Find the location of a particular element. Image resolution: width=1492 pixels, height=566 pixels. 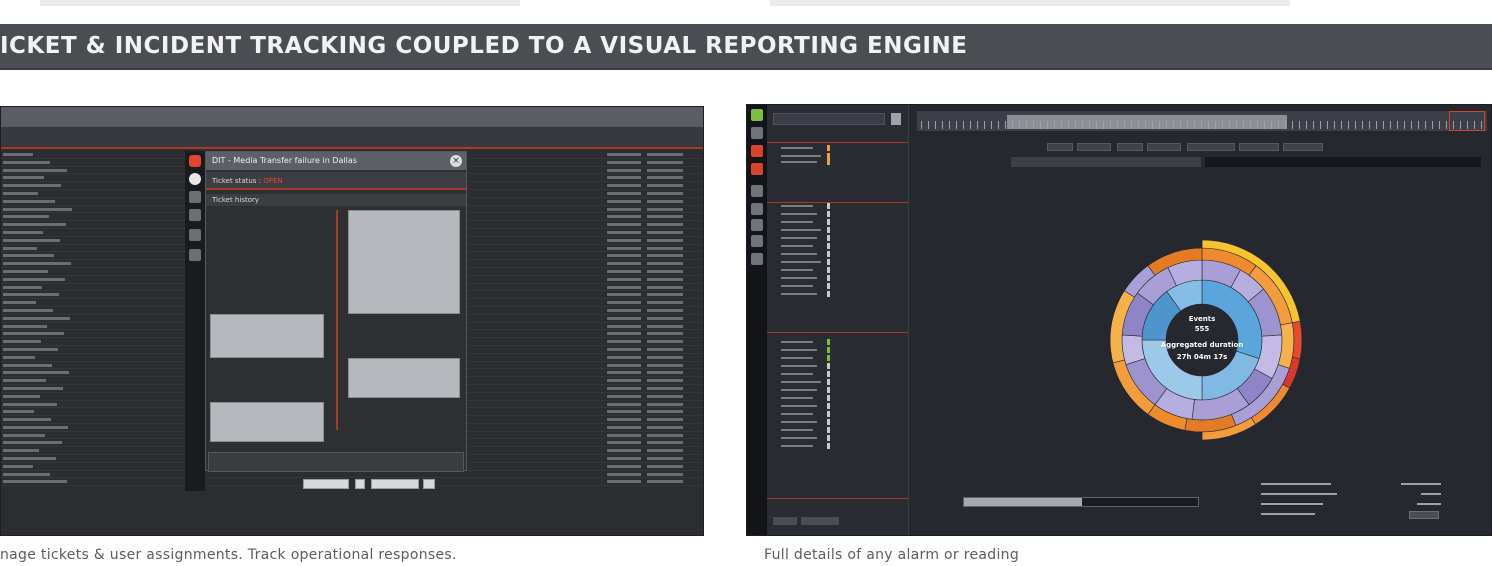

tab-event-duration is located at coordinates (1343, 162).